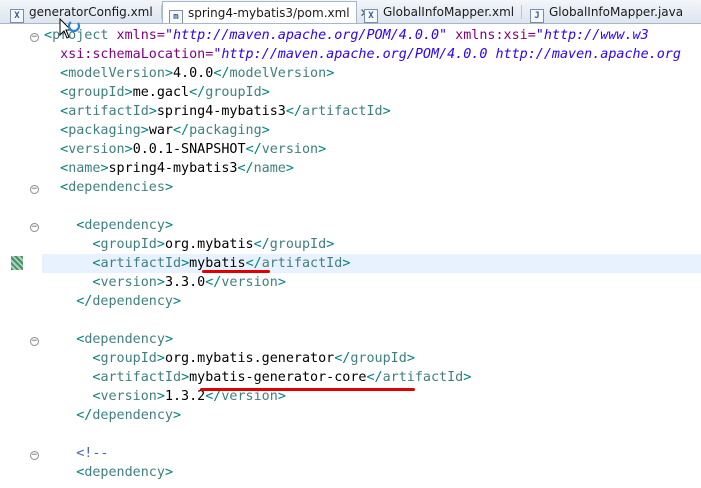 The image size is (701, 488). I want to click on tab-globalinfomapper-xml: X GlobalInfoMapper.xml, so click(436, 12).